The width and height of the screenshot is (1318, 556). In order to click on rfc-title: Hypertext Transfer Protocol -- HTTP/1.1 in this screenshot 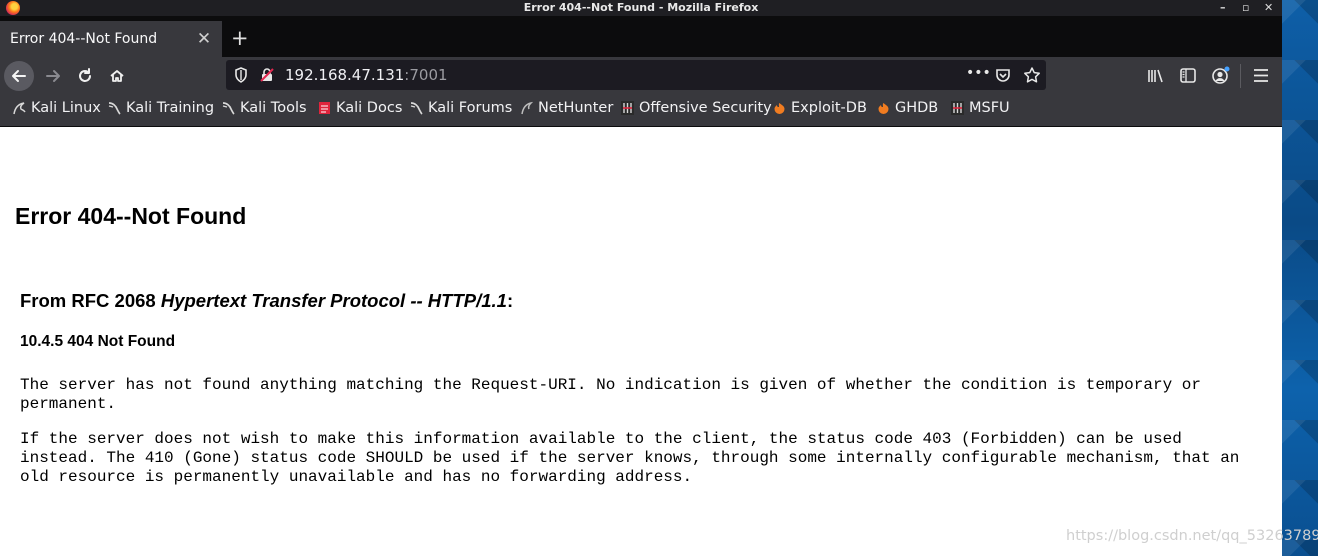, I will do `click(333, 300)`.